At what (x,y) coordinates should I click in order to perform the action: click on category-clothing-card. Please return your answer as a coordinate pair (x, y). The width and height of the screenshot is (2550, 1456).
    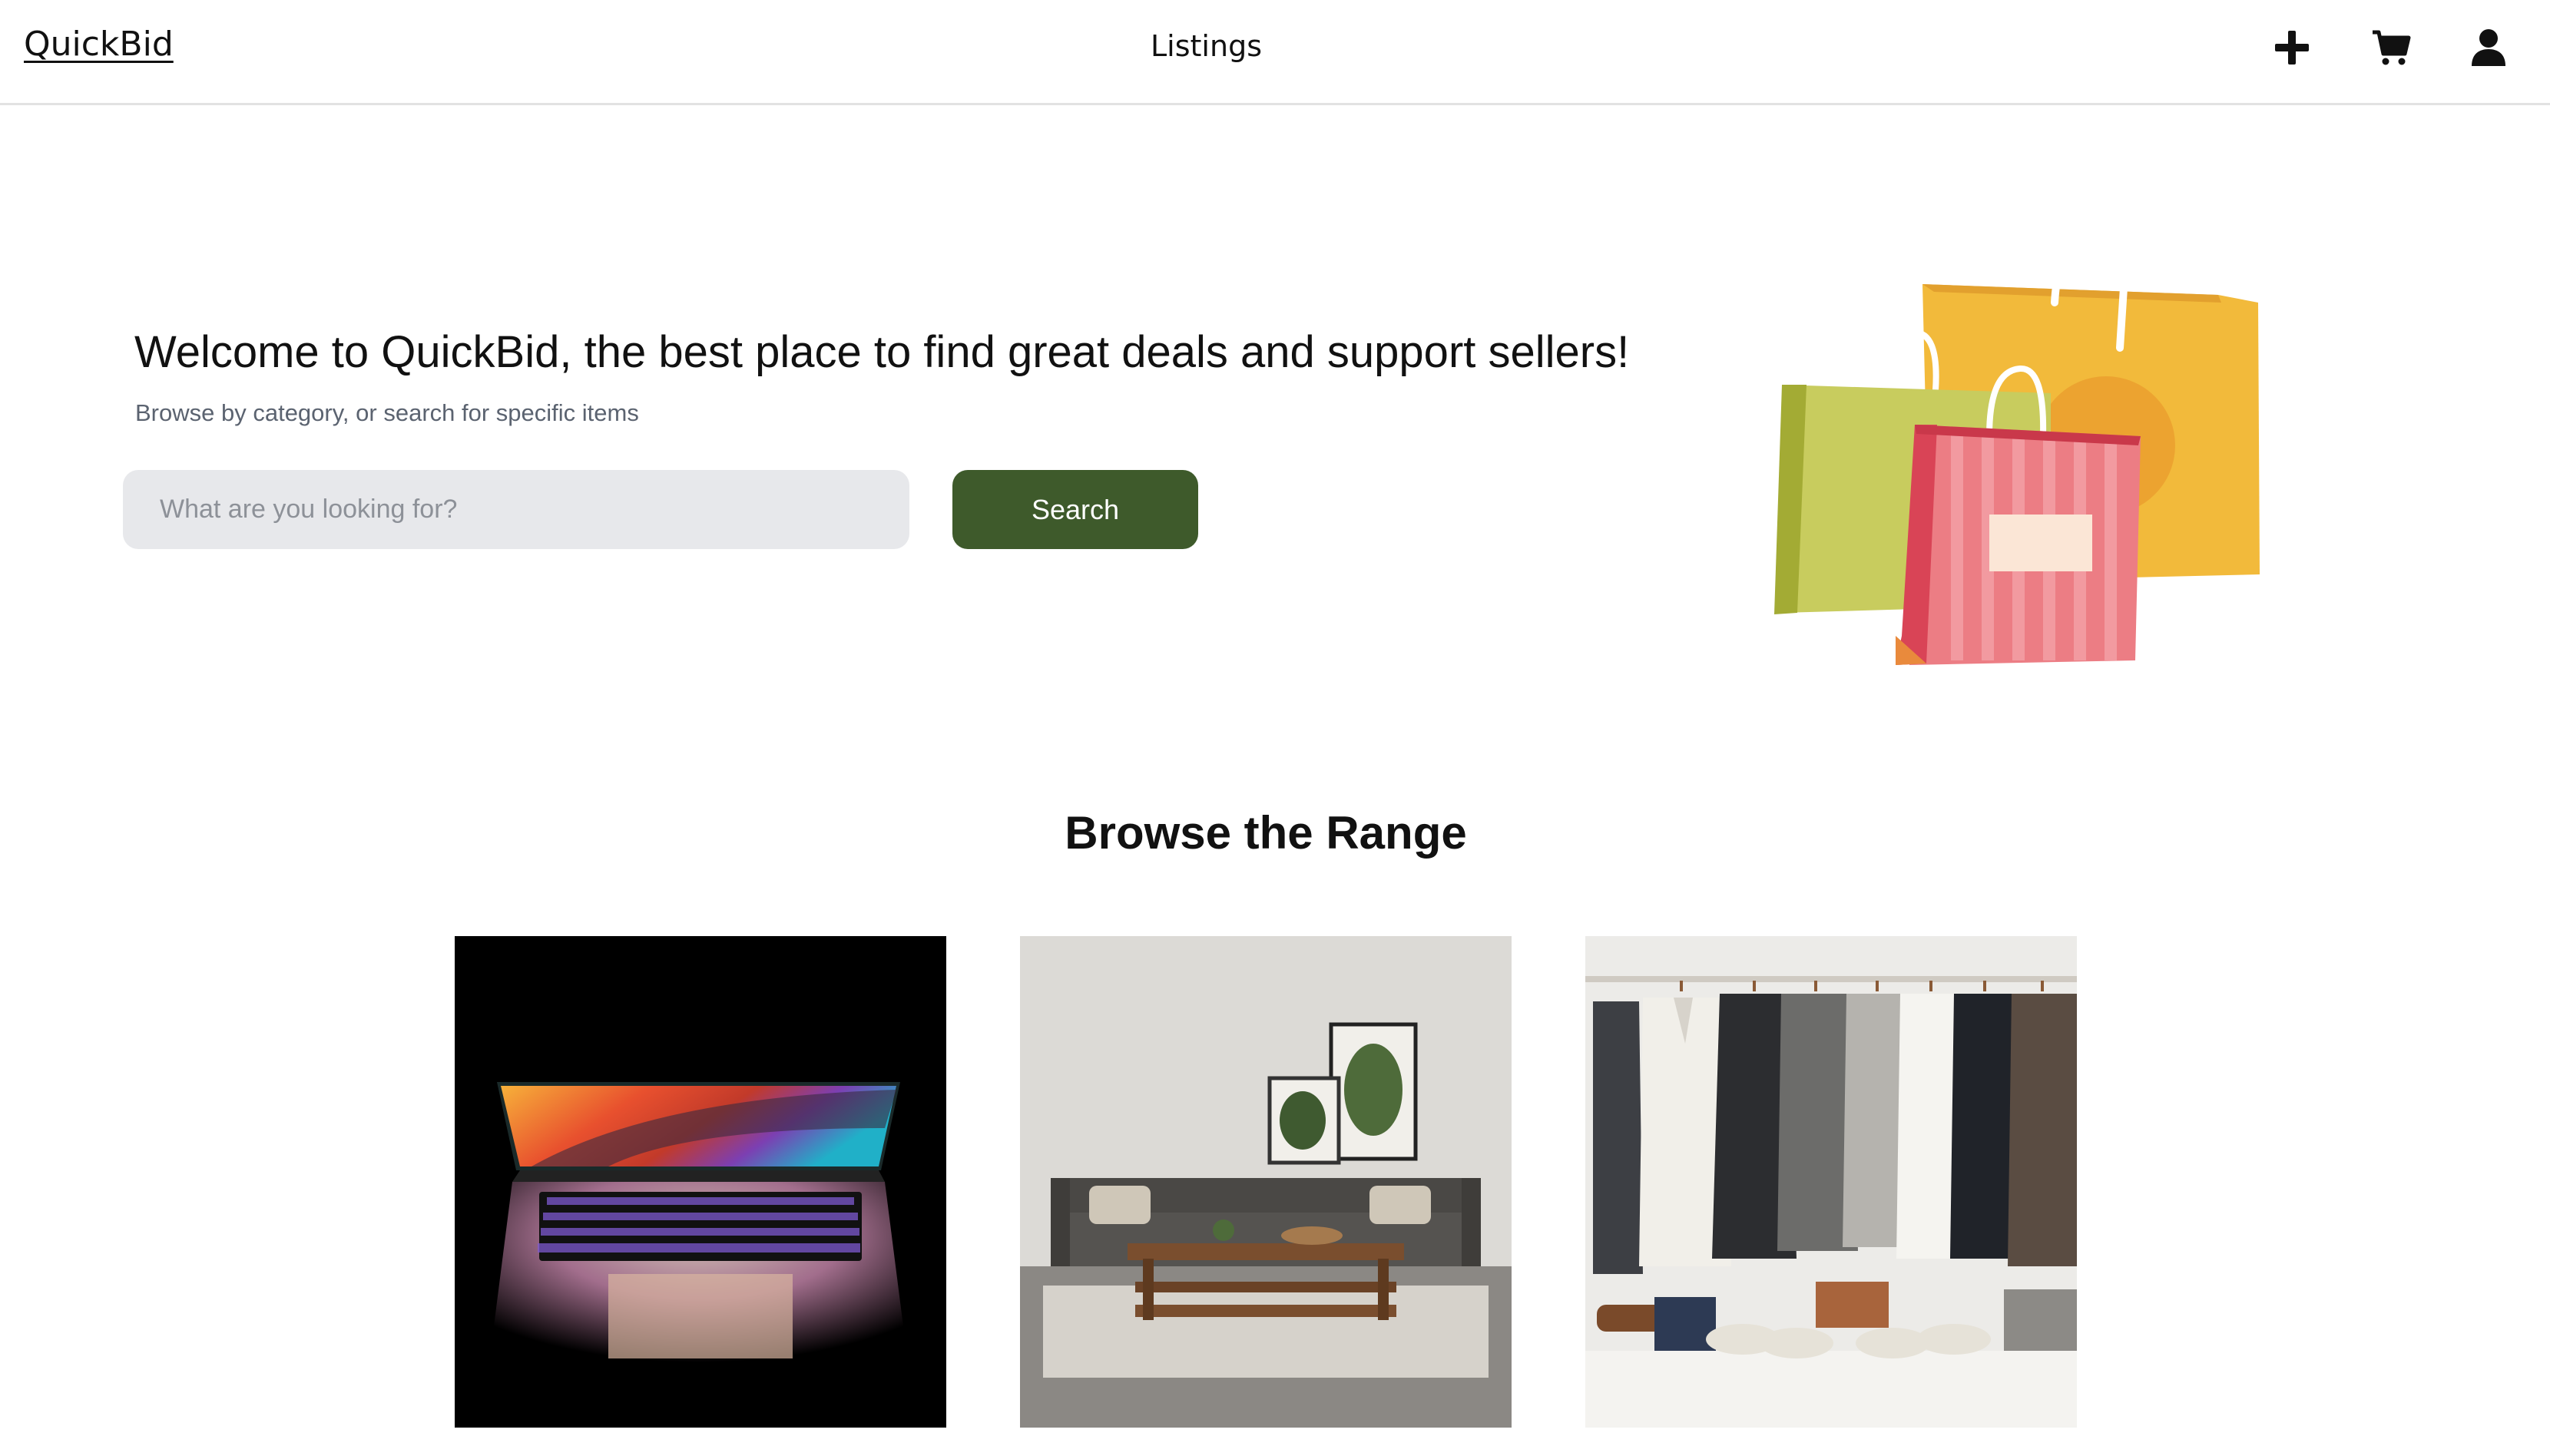
    Looking at the image, I should click on (1831, 1182).